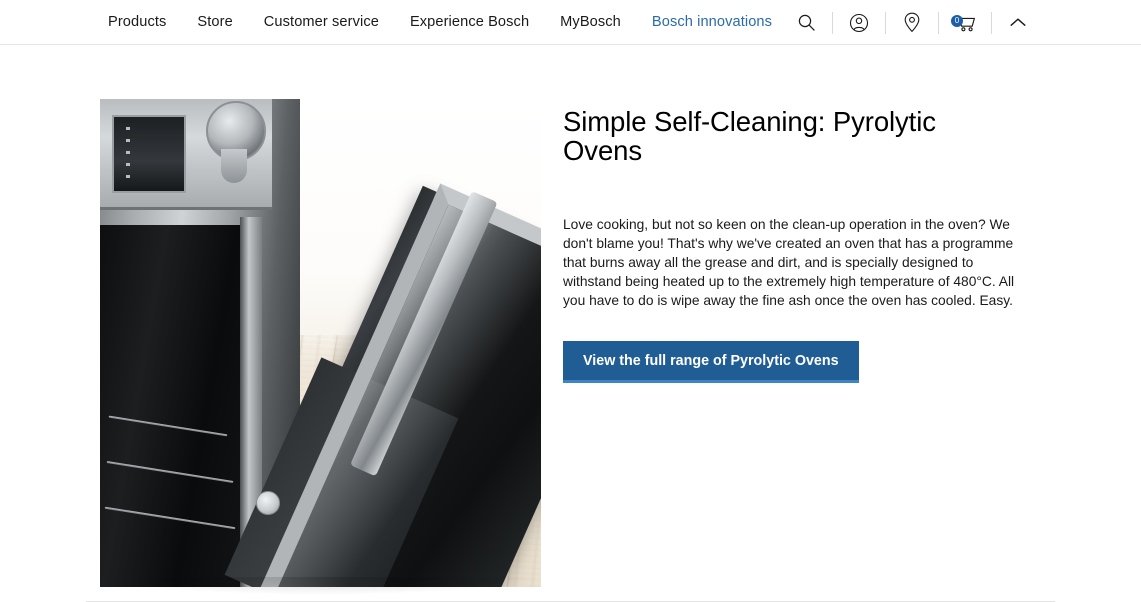 Image resolution: width=1141 pixels, height=602 pixels. Describe the element at coordinates (711, 362) in the screenshot. I see `view-full-range-button: View the full range of Pyrolytic Ovens` at that location.